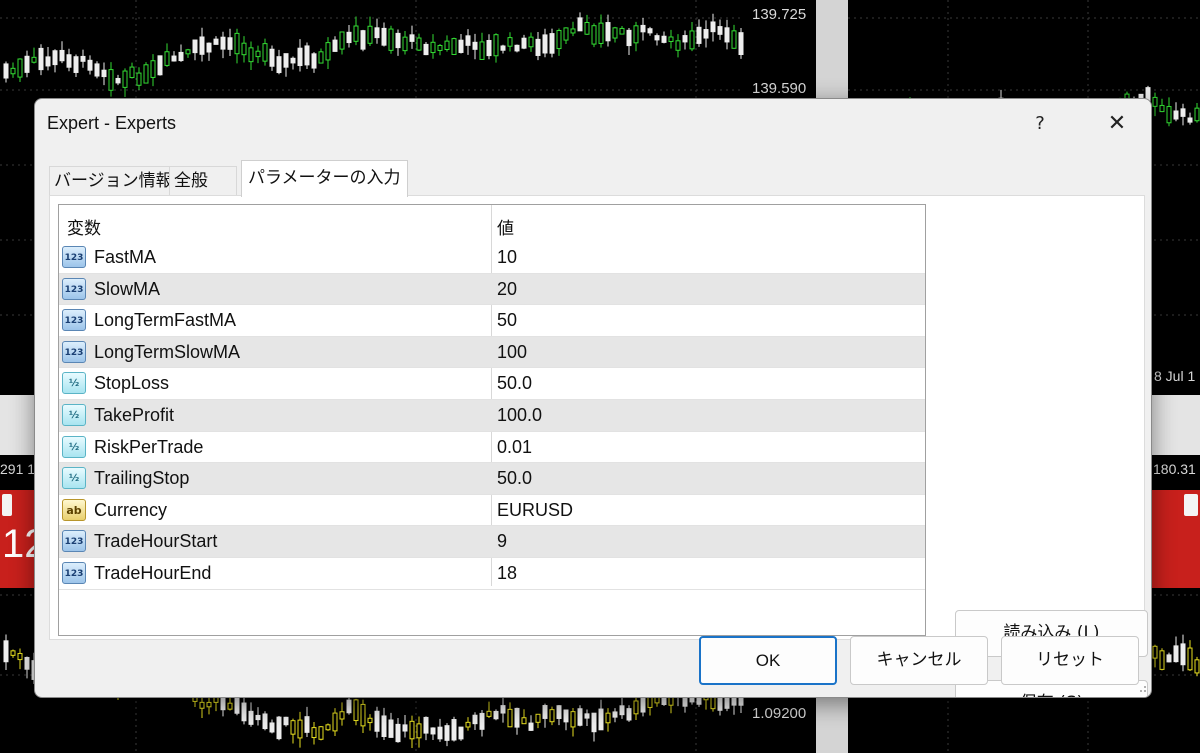  Describe the element at coordinates (142, 478) in the screenshot. I see `parameter-name: TrailingStop` at that location.